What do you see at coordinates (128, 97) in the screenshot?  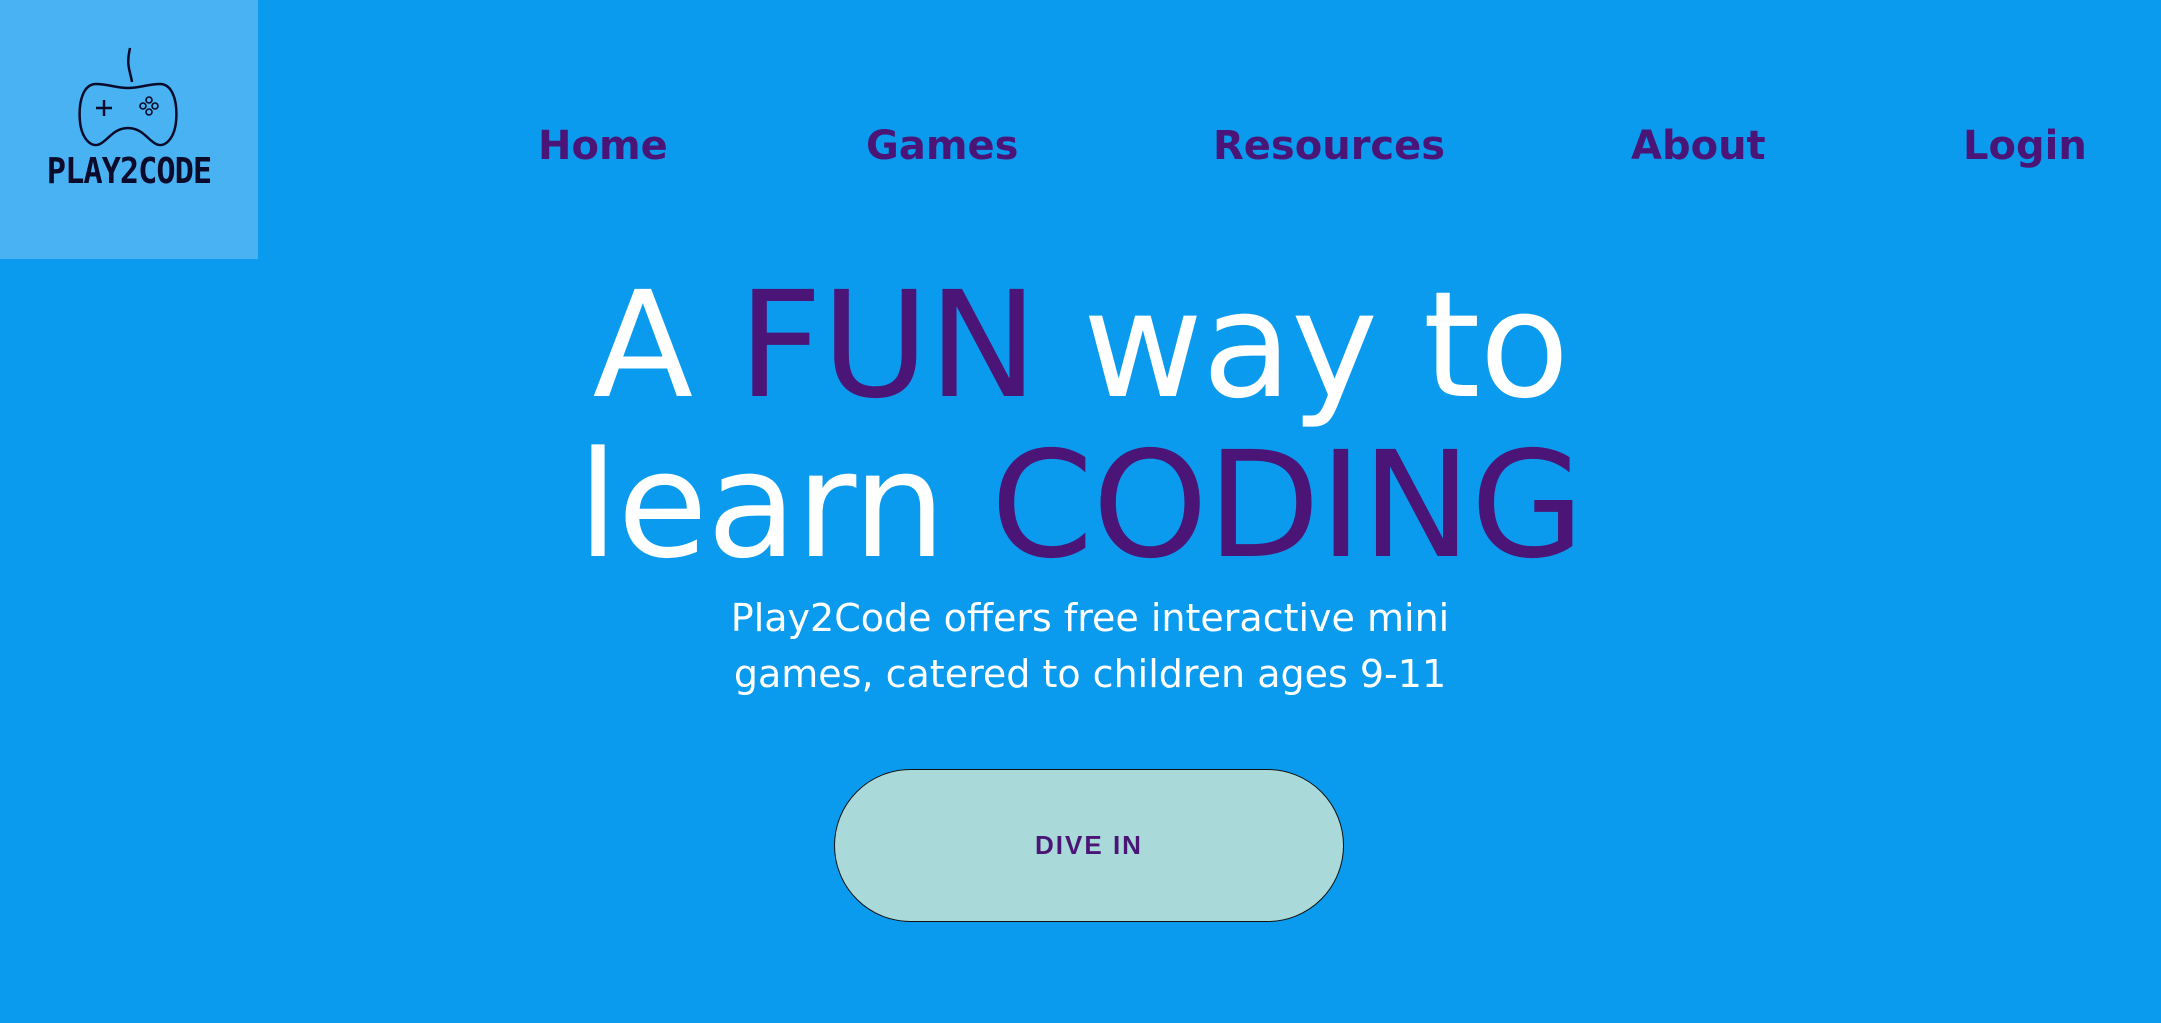 I see `gamepad-icon` at bounding box center [128, 97].